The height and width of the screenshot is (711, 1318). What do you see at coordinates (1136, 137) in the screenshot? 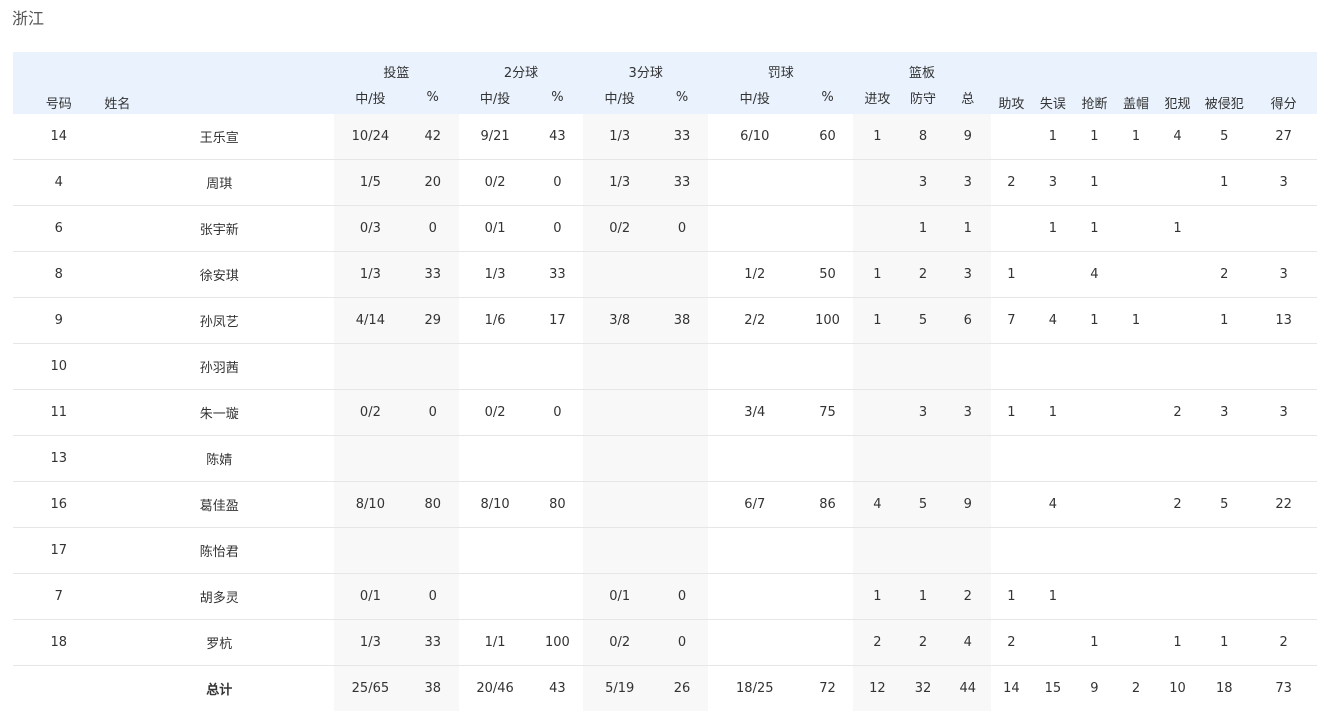
I see `cell-blk: 1` at bounding box center [1136, 137].